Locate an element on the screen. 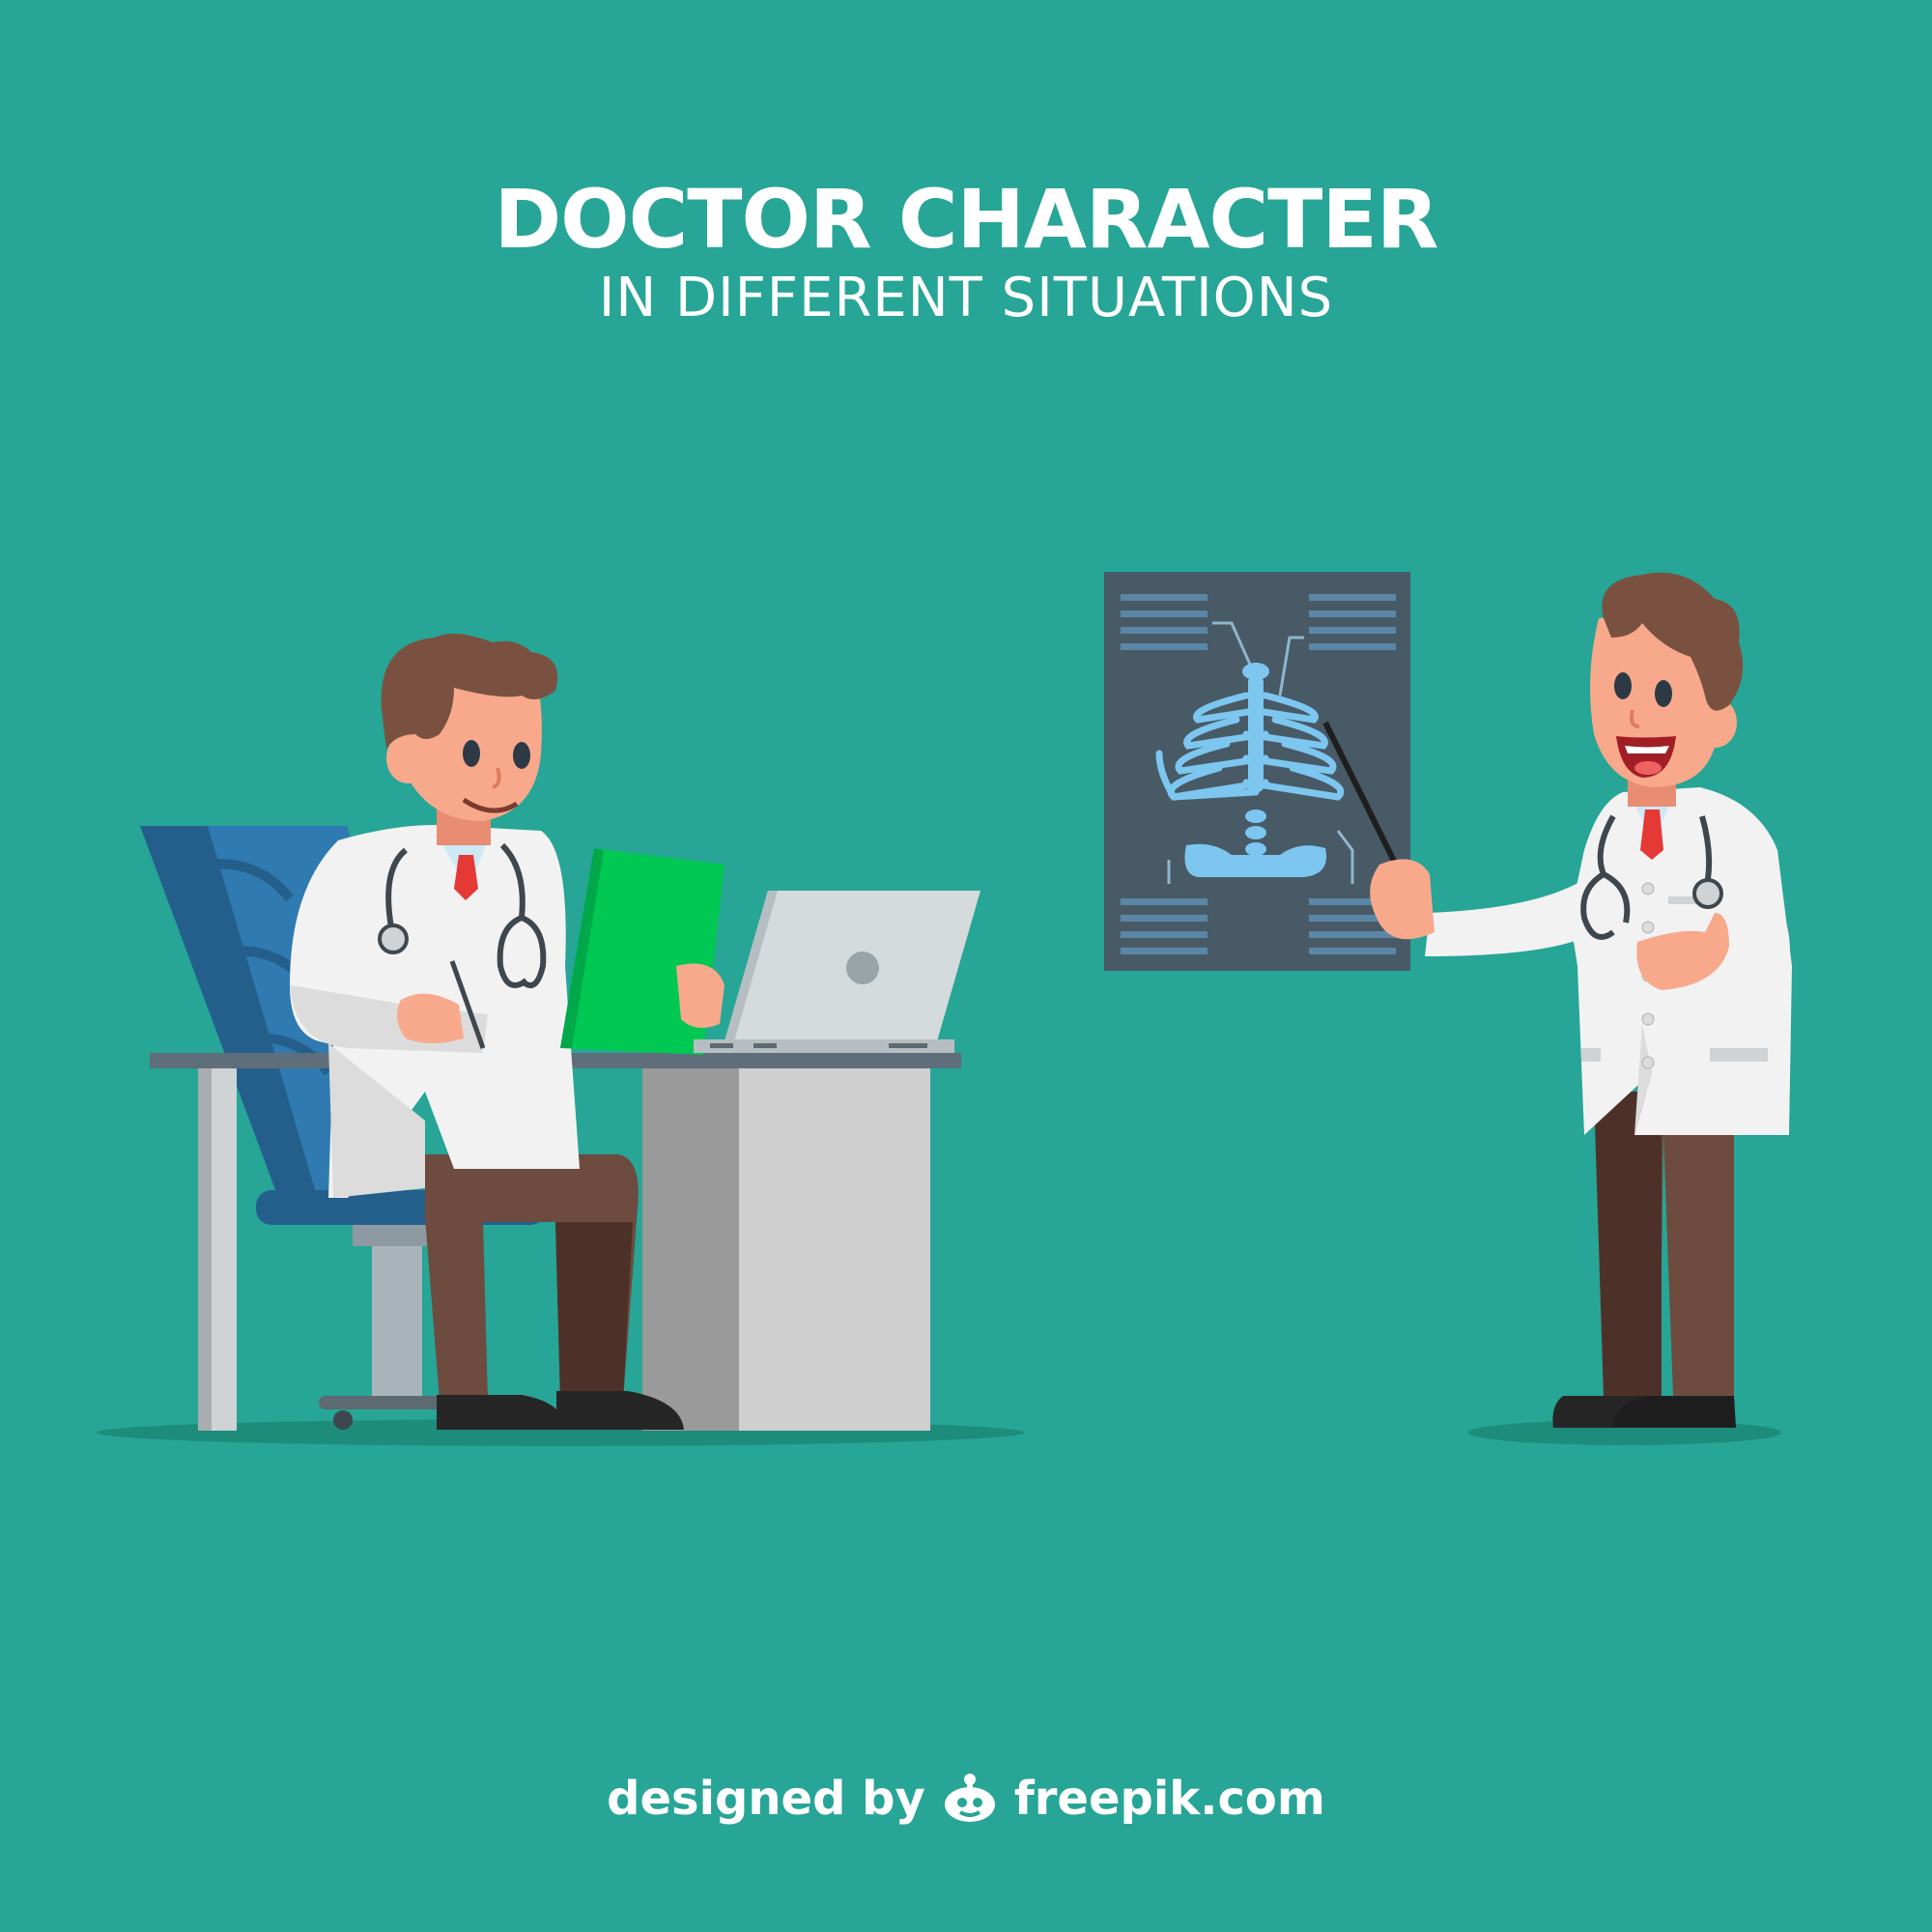 This screenshot has height=1932, width=1932. credit-line: designed by freepik.com is located at coordinates (966, 1799).